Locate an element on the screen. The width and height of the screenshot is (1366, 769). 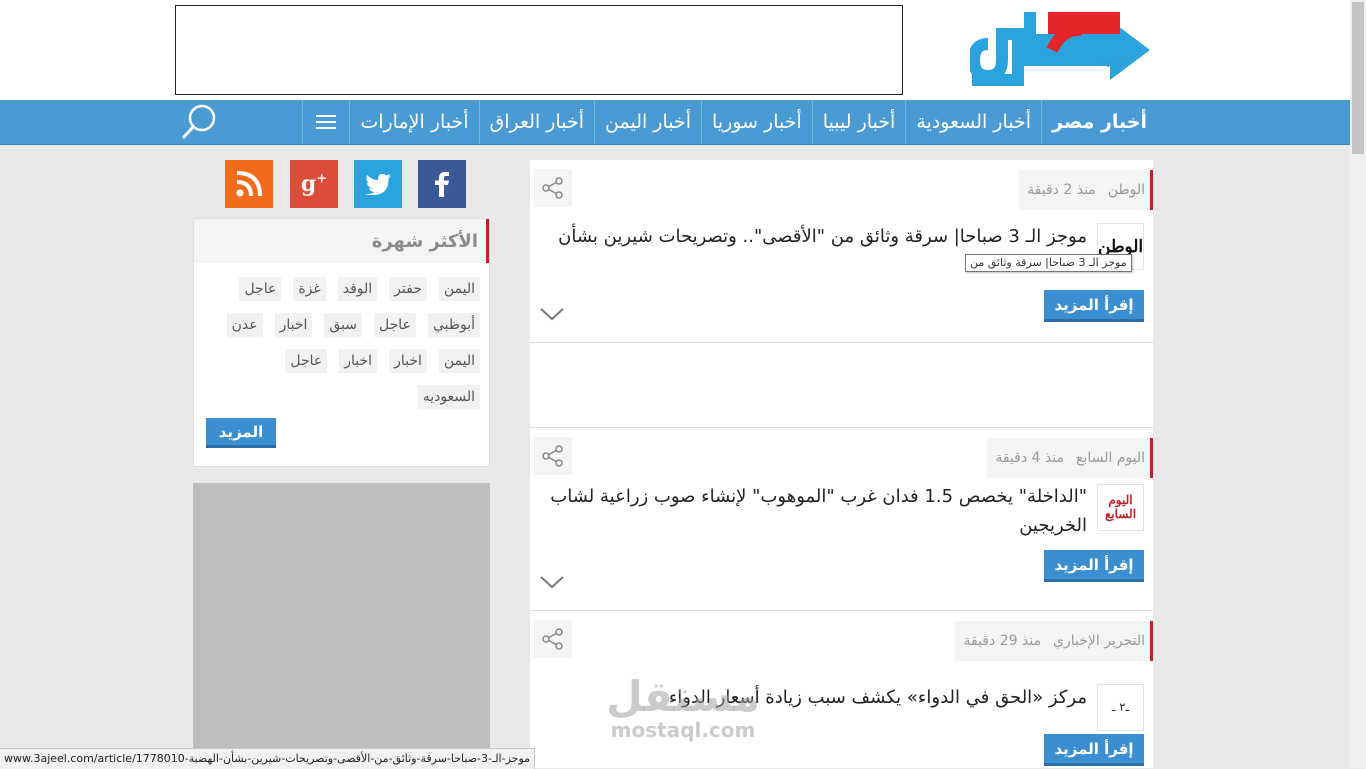
rss-icon is located at coordinates (249, 184).